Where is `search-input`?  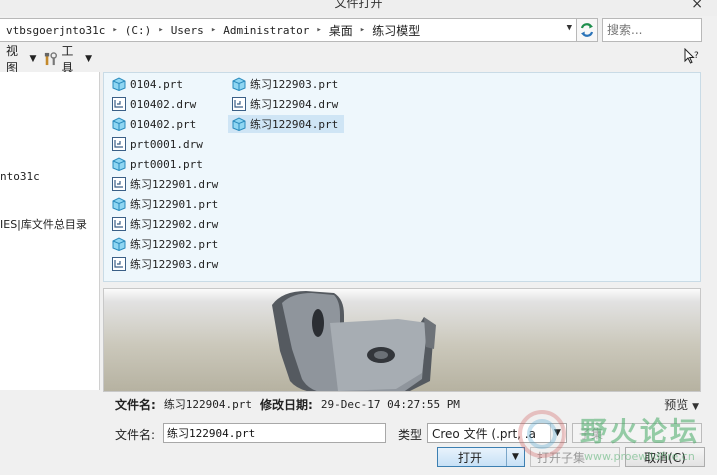
search-input is located at coordinates (652, 30).